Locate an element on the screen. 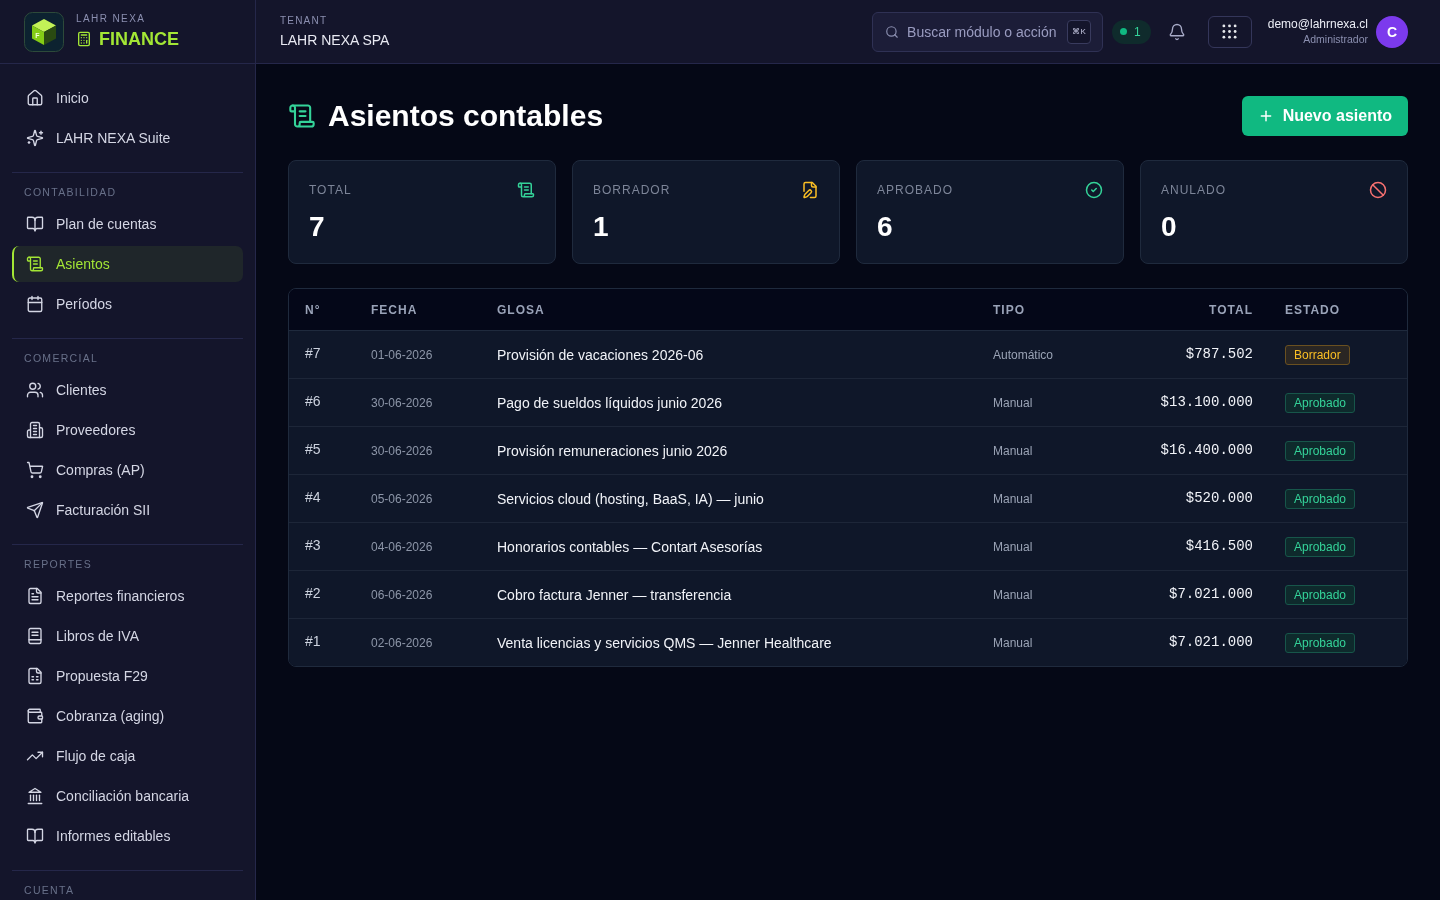 The image size is (1440, 900). table-cell: #5 is located at coordinates (322, 450).